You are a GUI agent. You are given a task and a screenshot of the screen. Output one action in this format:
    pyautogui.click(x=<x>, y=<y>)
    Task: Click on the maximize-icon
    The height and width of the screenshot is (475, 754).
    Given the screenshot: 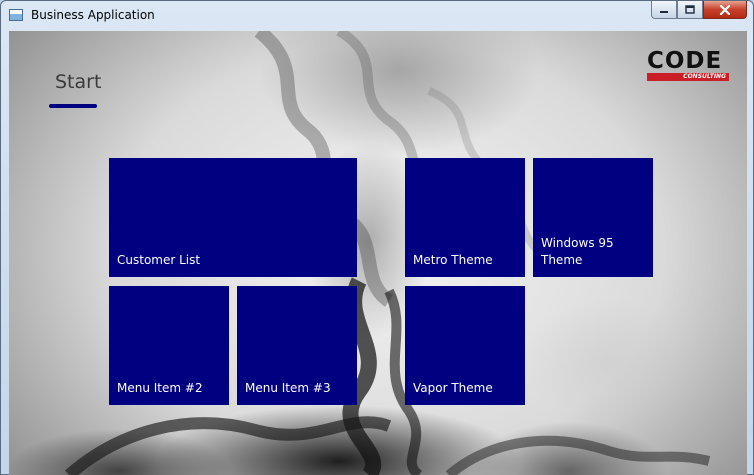 What is the action you would take?
    pyautogui.click(x=690, y=9)
    